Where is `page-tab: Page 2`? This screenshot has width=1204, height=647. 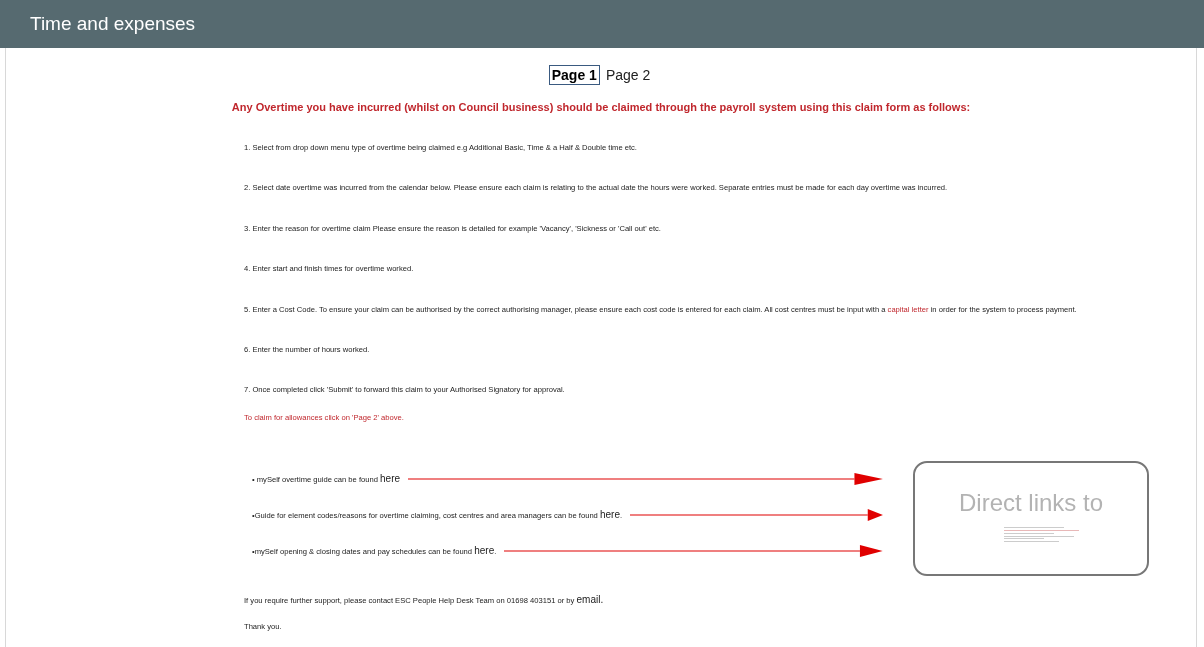
page-tab: Page 2 is located at coordinates (628, 75).